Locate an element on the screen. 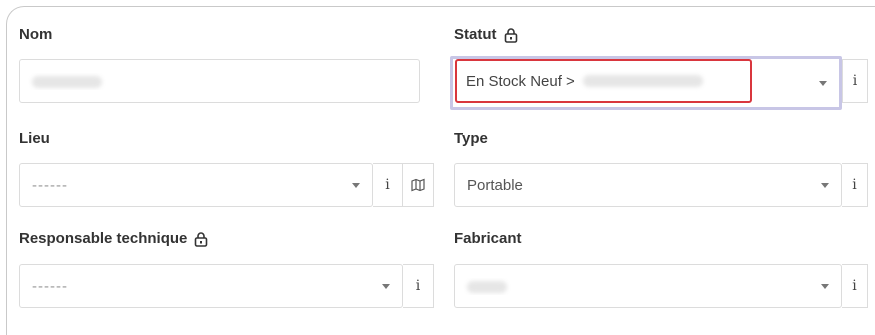 The image size is (875, 335). statut-highlight: En Stock Neuf > is located at coordinates (603, 81).